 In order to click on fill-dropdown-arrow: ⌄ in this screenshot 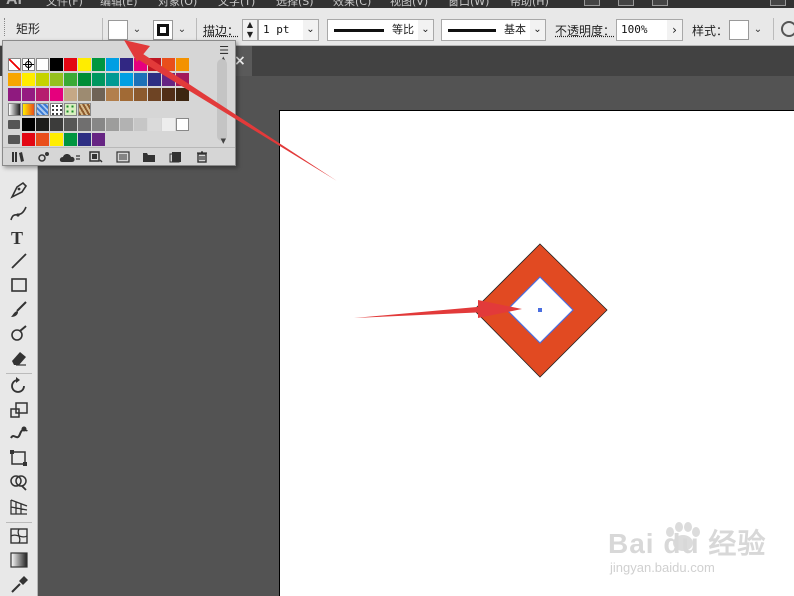, I will do `click(137, 30)`.